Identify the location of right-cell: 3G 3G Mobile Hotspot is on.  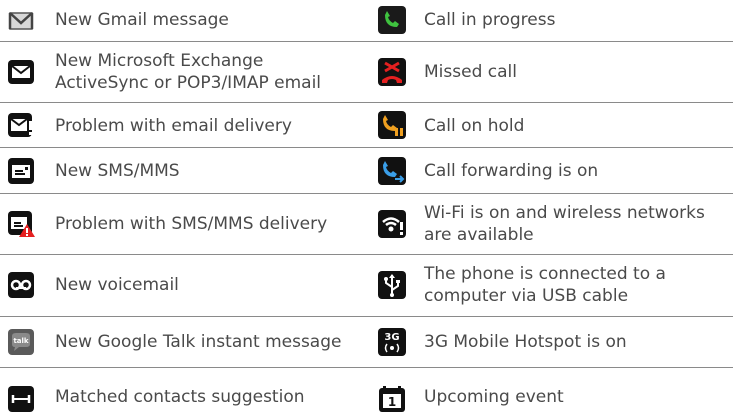
(550, 342).